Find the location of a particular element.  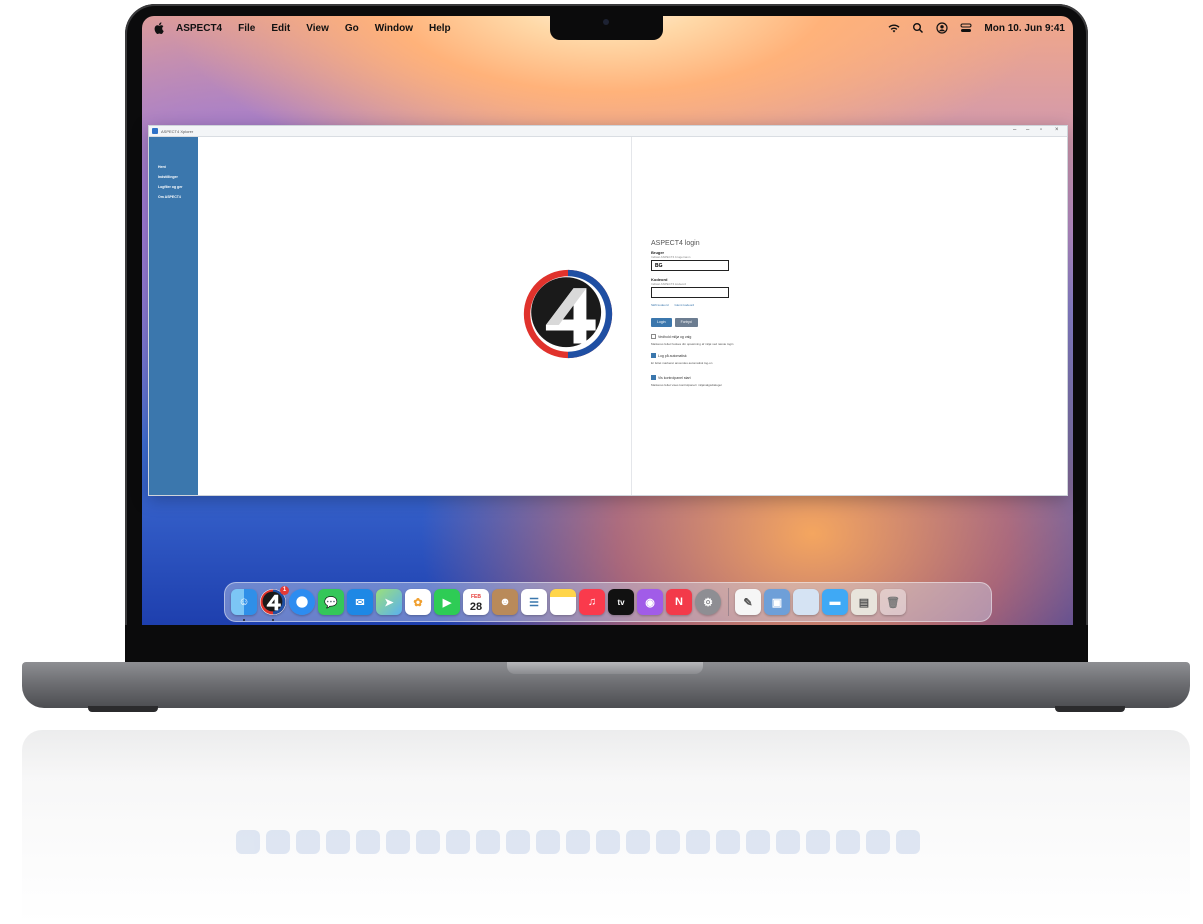

laptop-foot-right is located at coordinates (1090, 709).